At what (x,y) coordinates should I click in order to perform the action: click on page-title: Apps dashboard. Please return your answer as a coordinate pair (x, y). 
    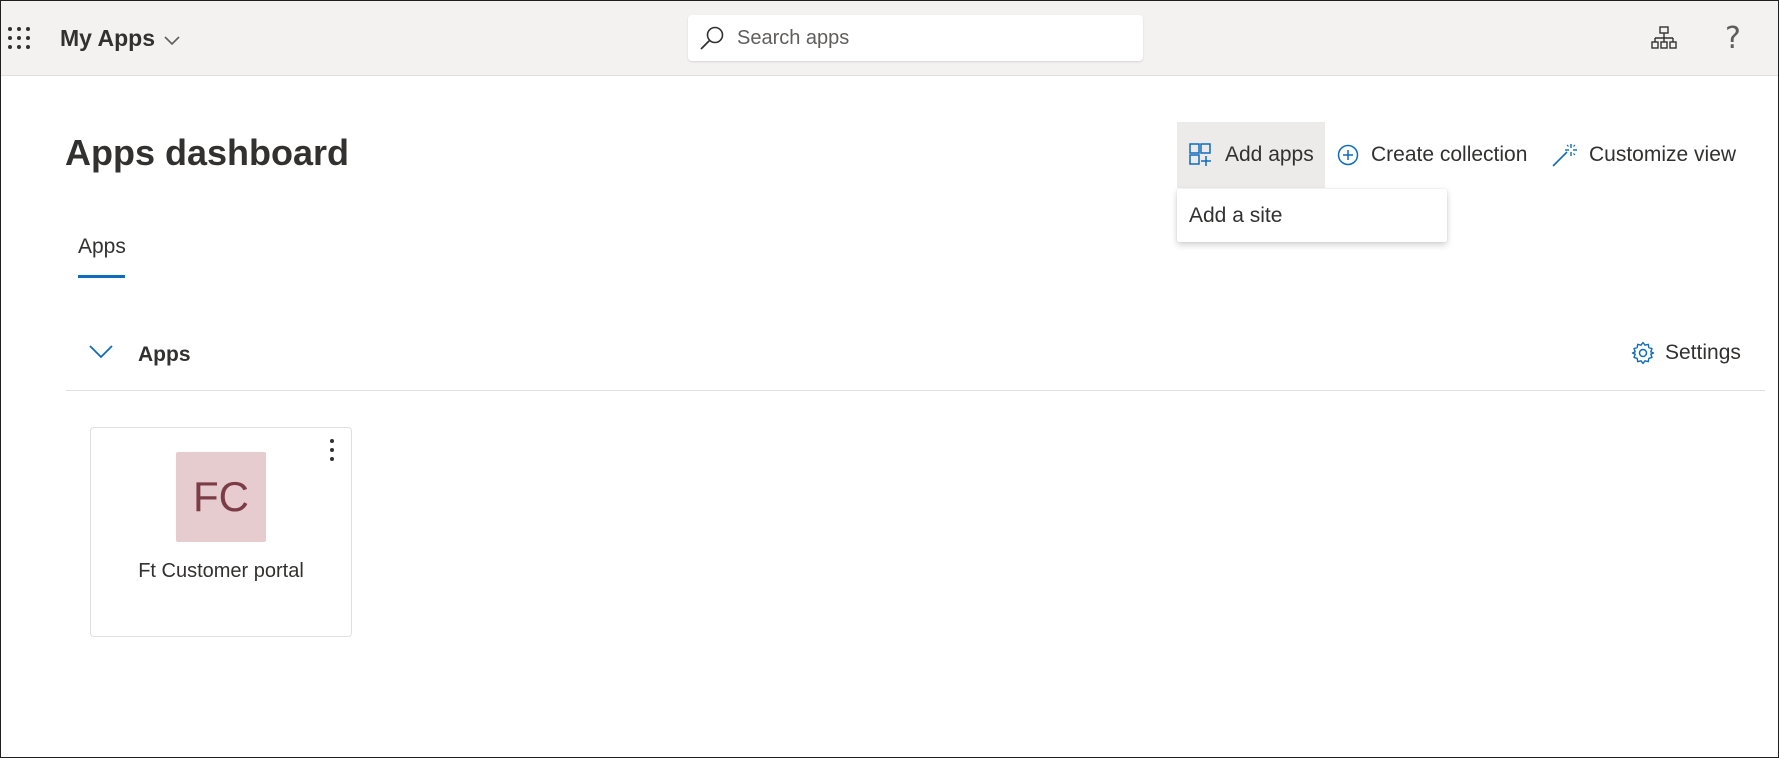
    Looking at the image, I should click on (207, 152).